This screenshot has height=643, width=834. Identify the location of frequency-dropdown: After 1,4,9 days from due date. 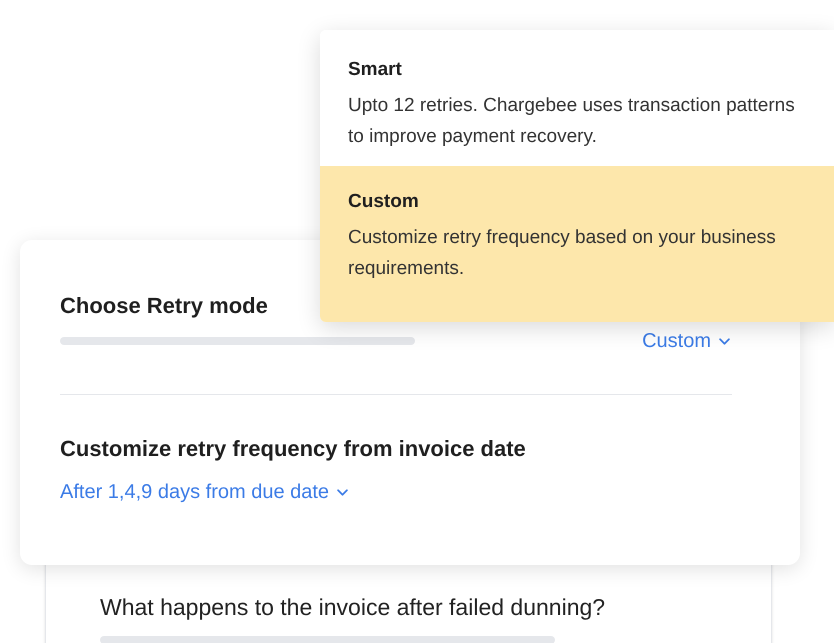
(204, 492).